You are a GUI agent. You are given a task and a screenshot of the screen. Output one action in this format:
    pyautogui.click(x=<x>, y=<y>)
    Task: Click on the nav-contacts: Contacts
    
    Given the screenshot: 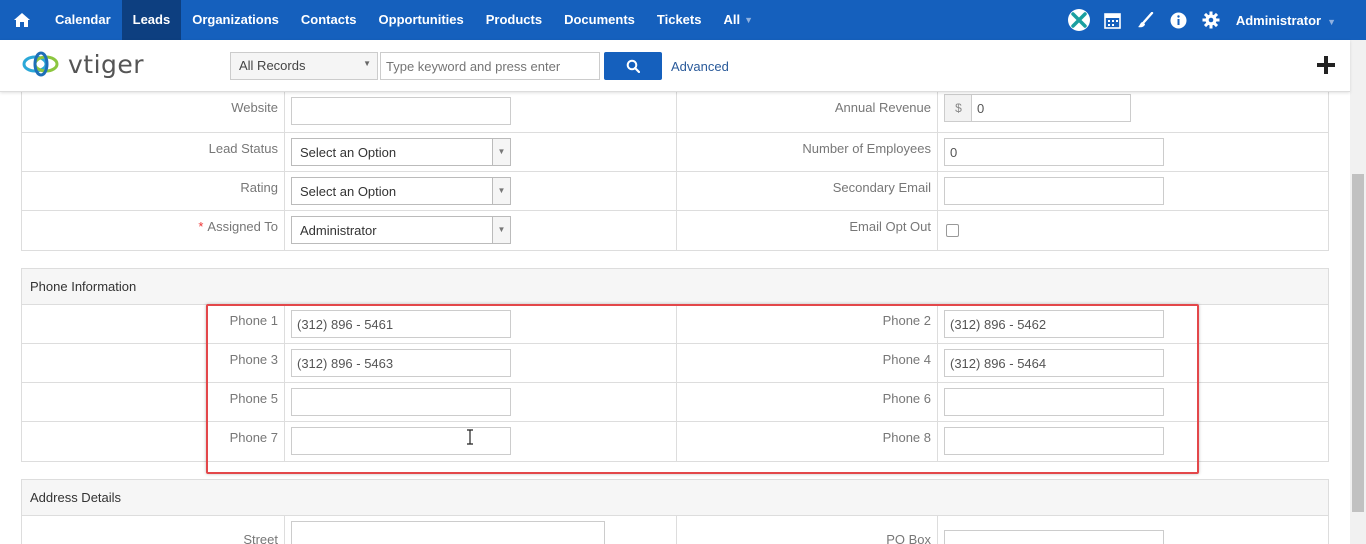 What is the action you would take?
    pyautogui.click(x=329, y=20)
    